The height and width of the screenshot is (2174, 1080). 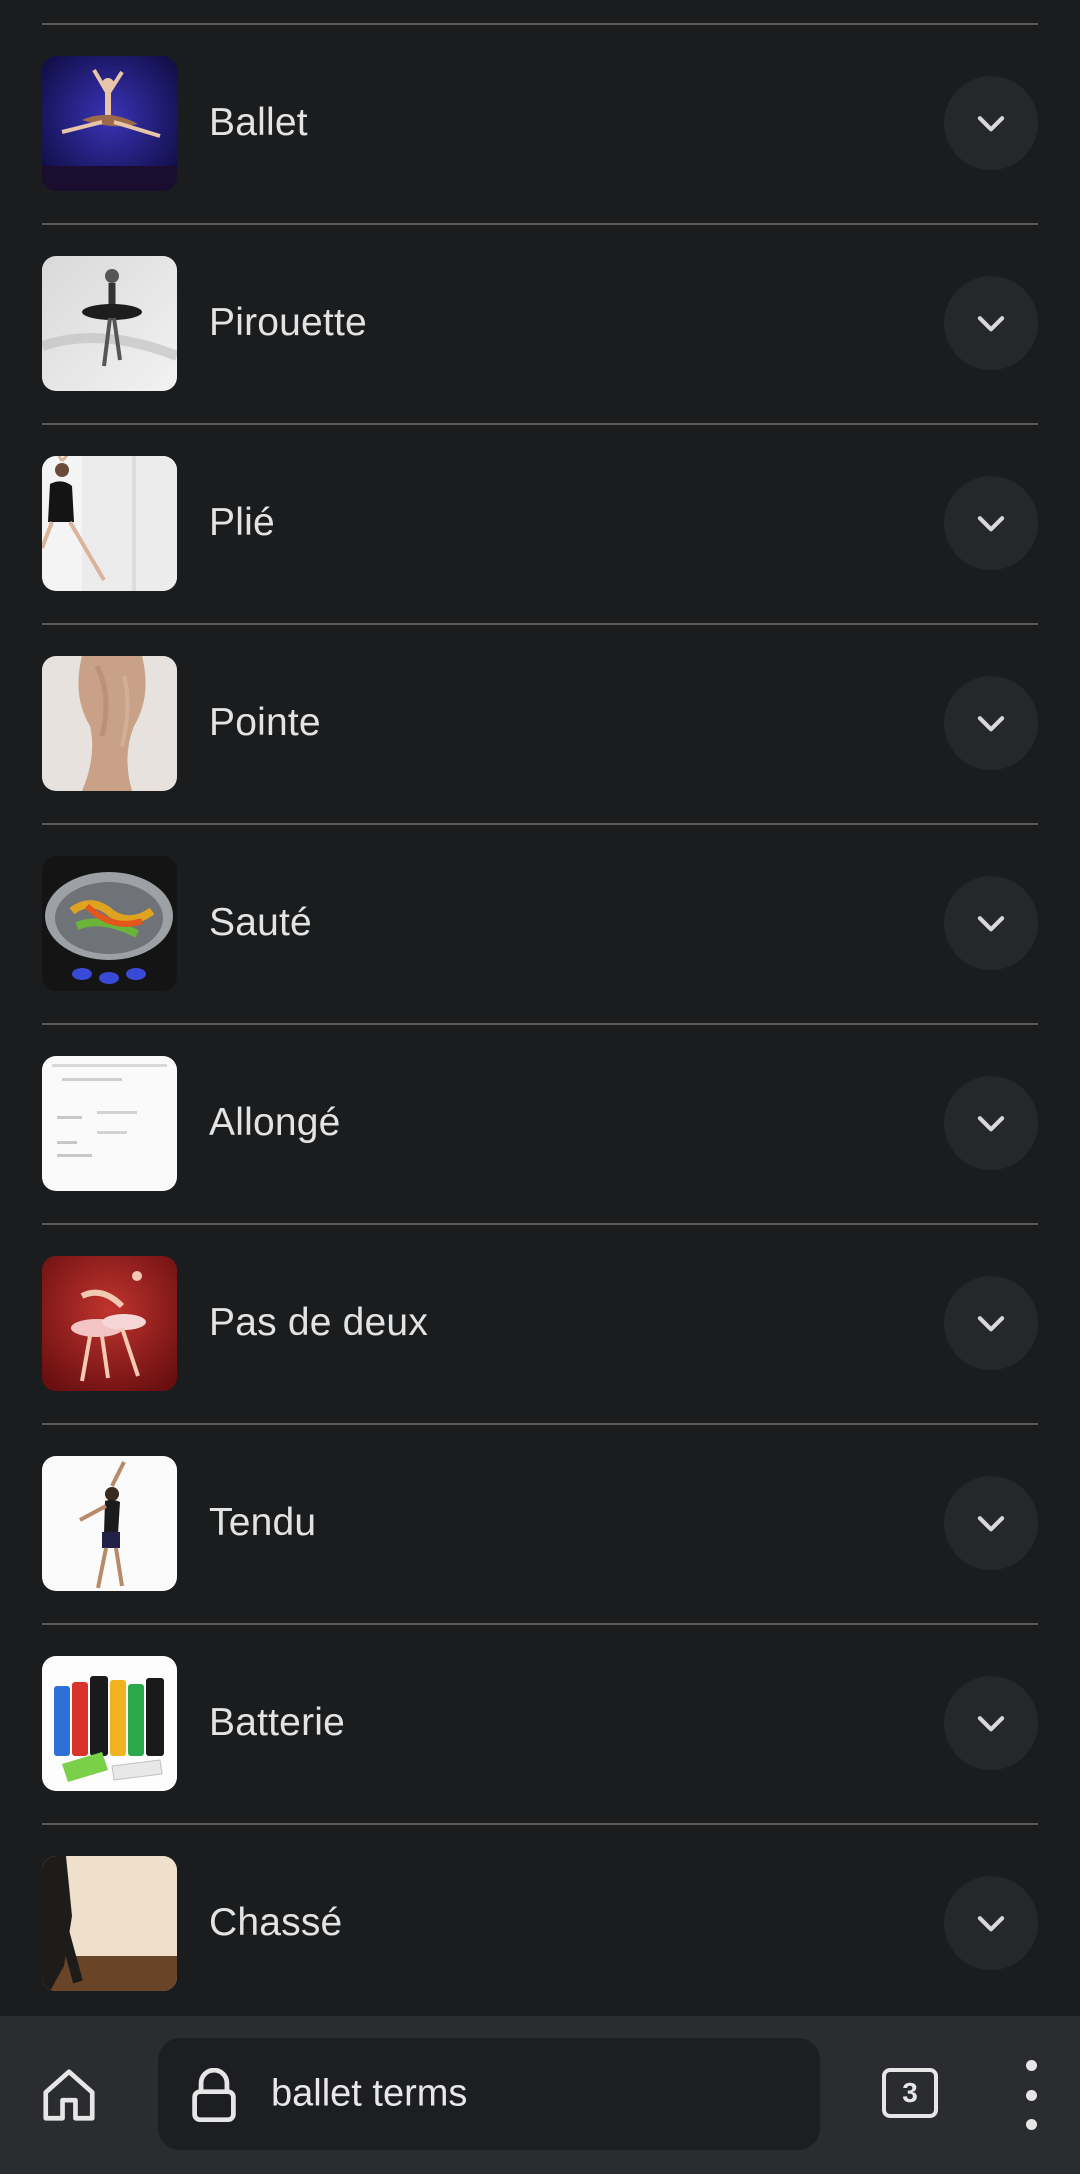 I want to click on result-label: Sauté, so click(x=260, y=922).